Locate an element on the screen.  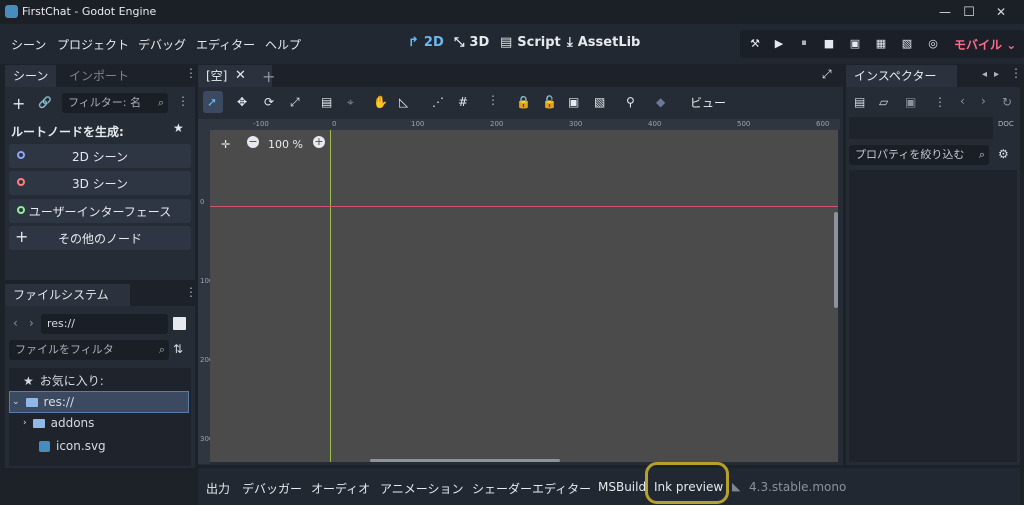
center-view-icon: ✛ is located at coordinates (225, 144).